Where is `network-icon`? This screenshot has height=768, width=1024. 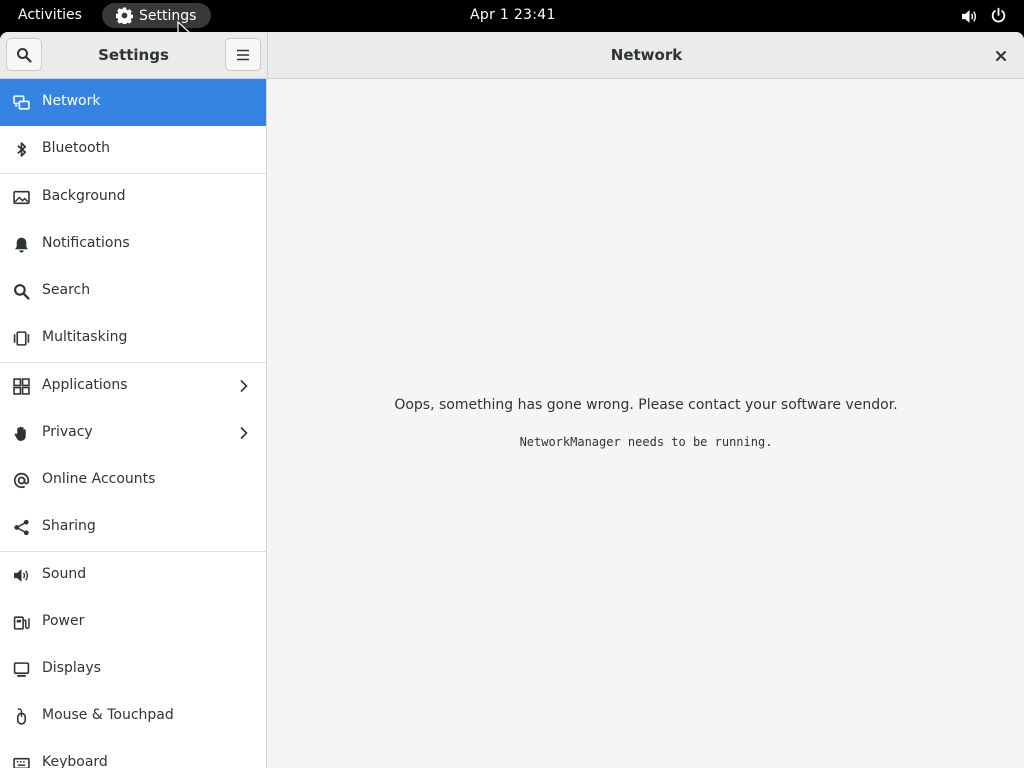
network-icon is located at coordinates (21, 102).